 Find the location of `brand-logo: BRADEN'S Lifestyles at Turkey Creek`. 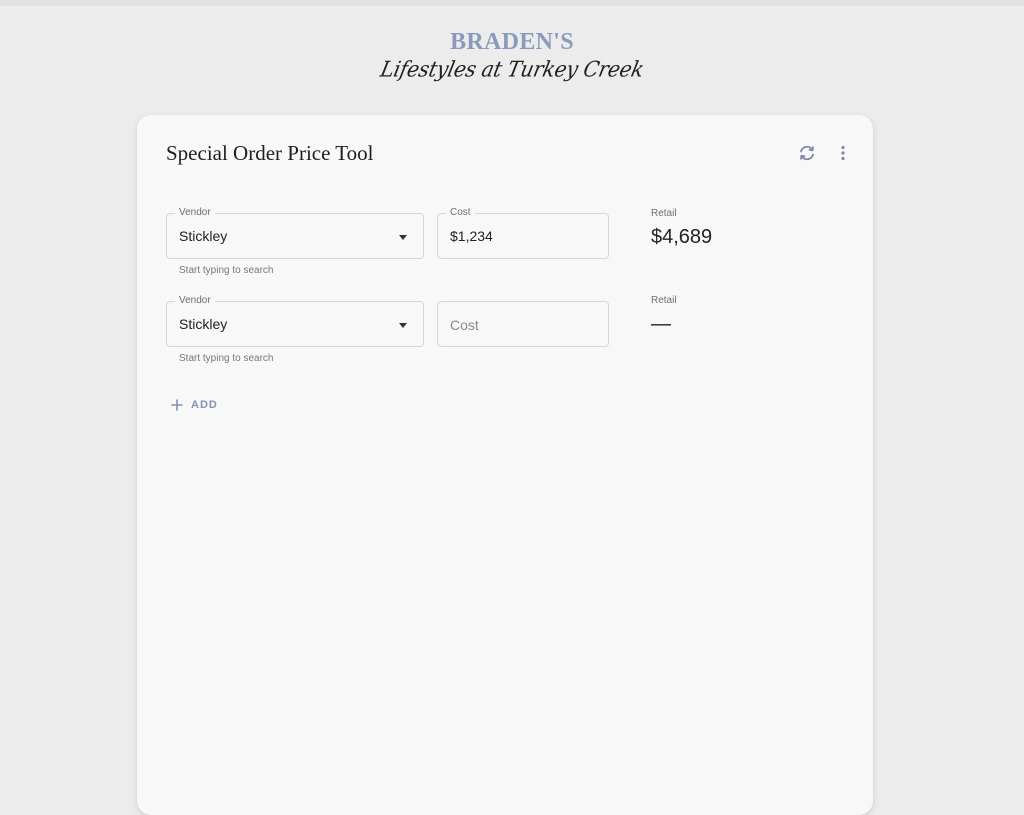

brand-logo: BRADEN'S Lifestyles at Turkey Creek is located at coordinates (512, 55).